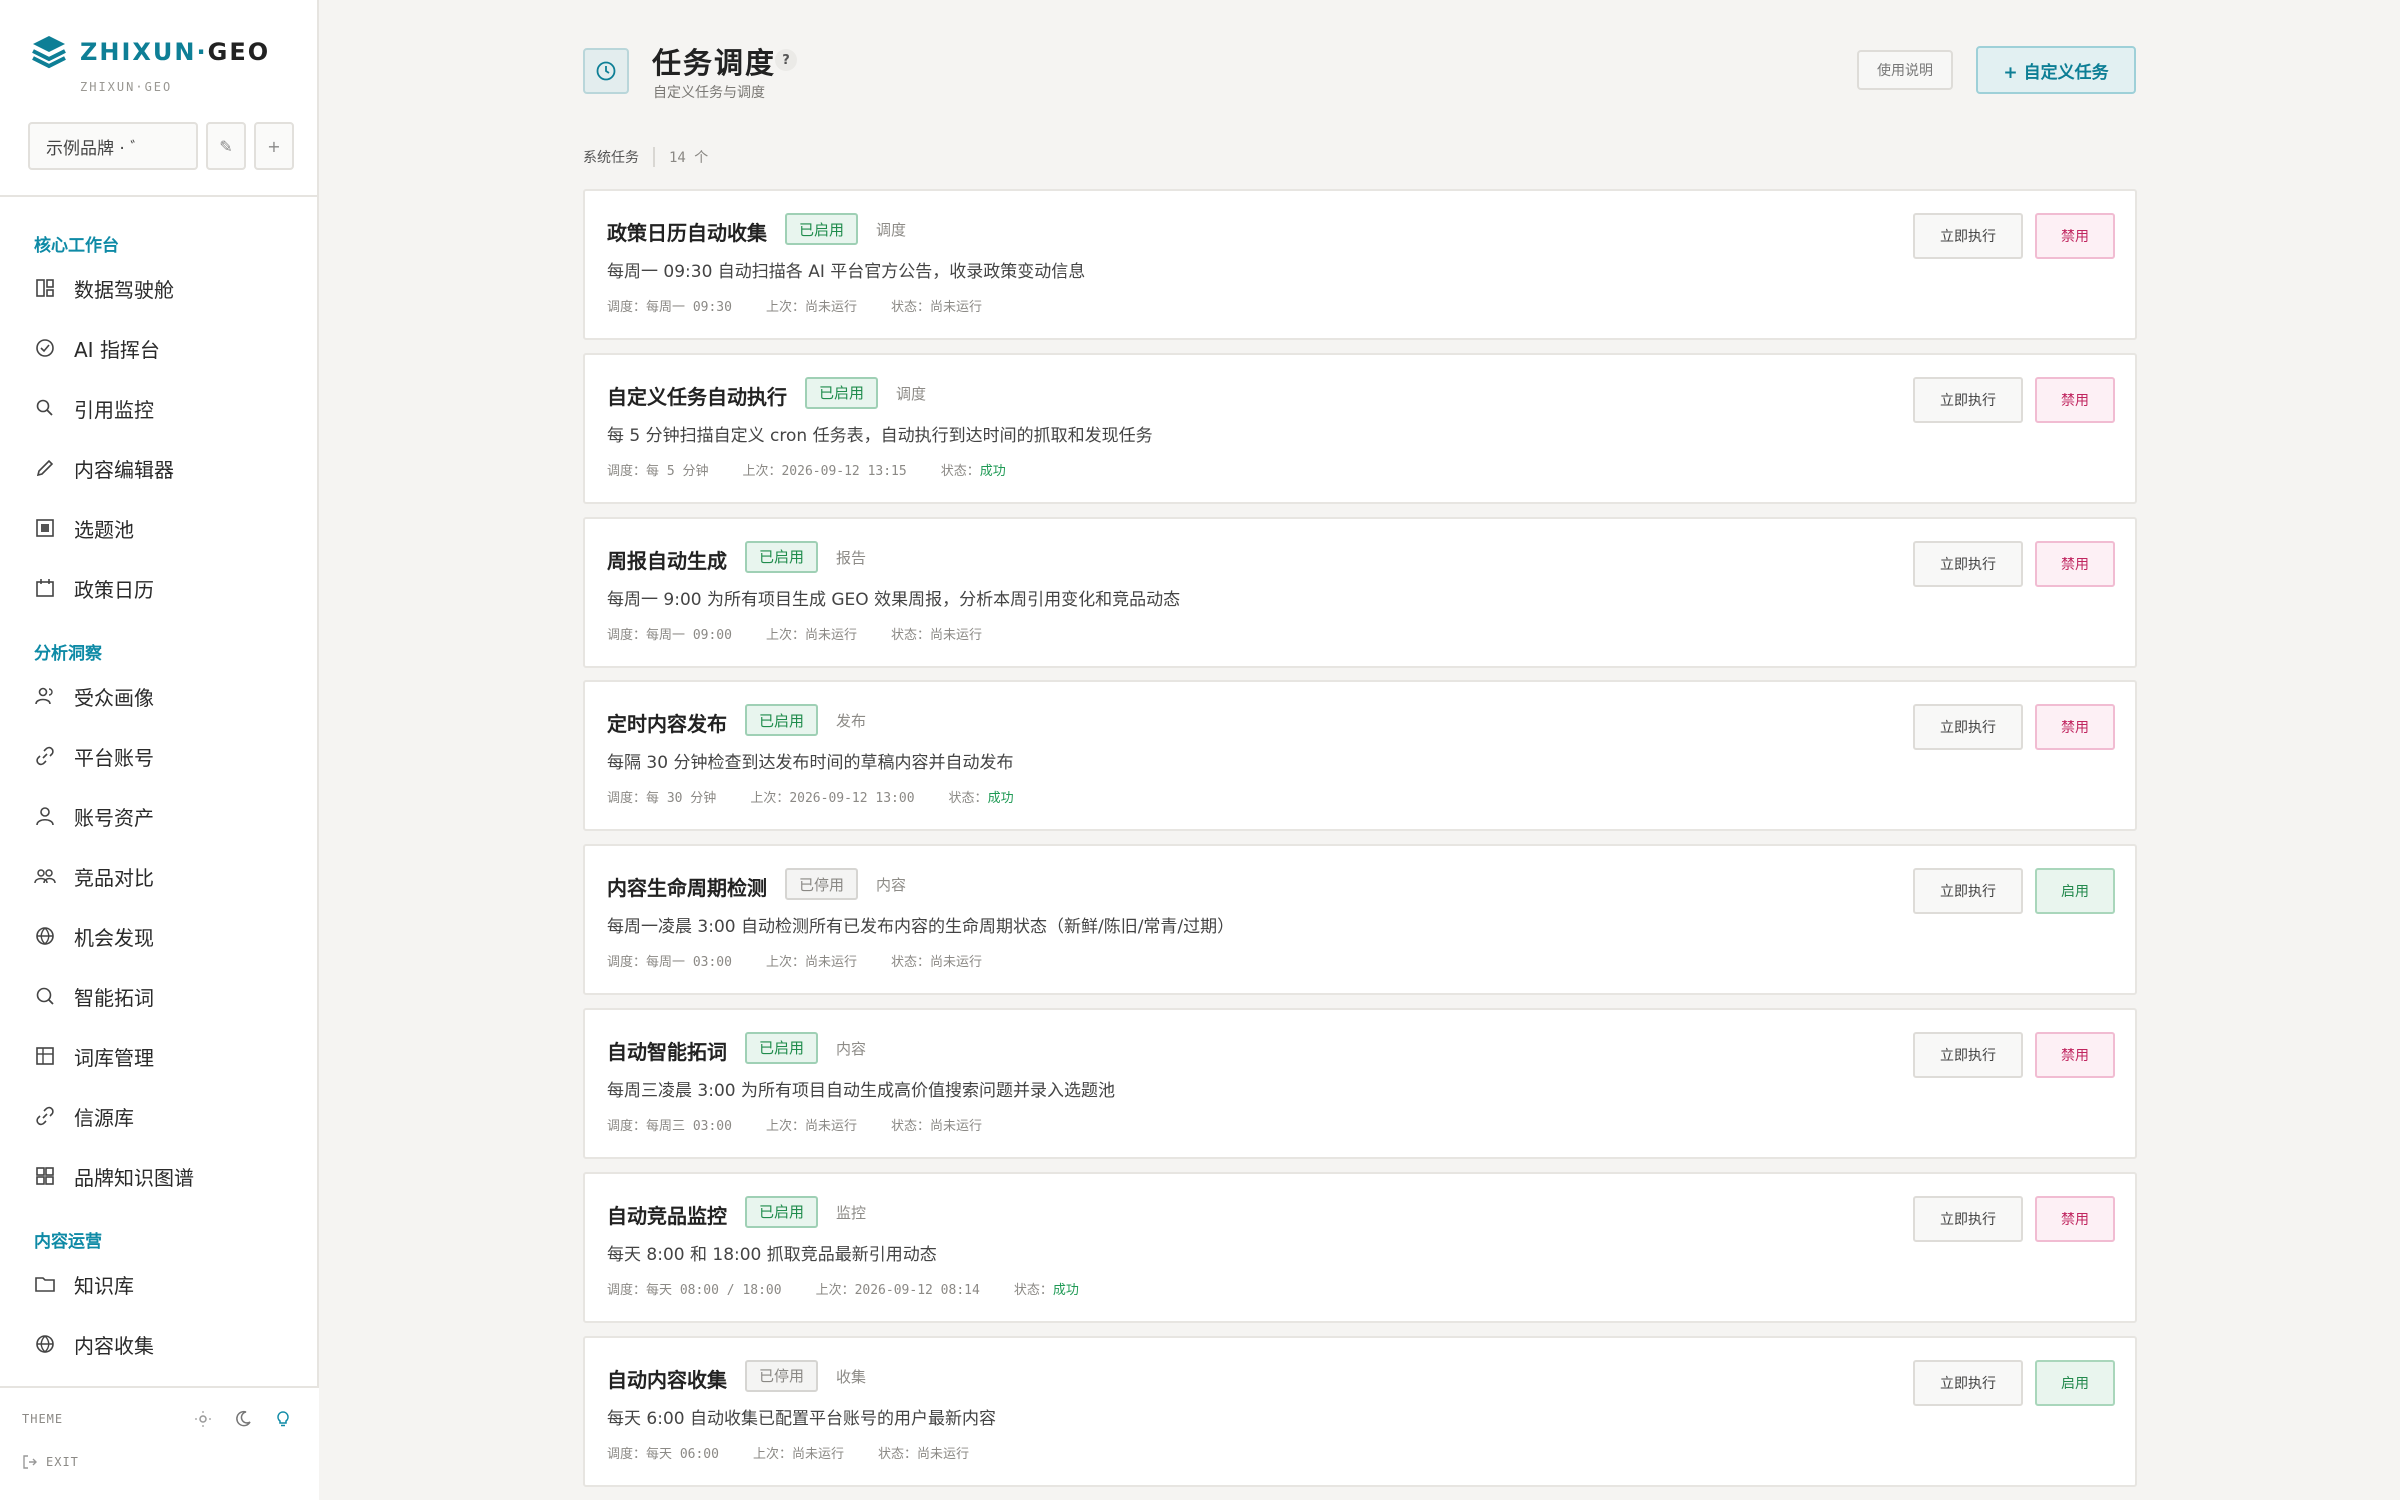 The width and height of the screenshot is (2400, 1500). What do you see at coordinates (667, 560) in the screenshot?
I see `task-name: 周报自动生成` at bounding box center [667, 560].